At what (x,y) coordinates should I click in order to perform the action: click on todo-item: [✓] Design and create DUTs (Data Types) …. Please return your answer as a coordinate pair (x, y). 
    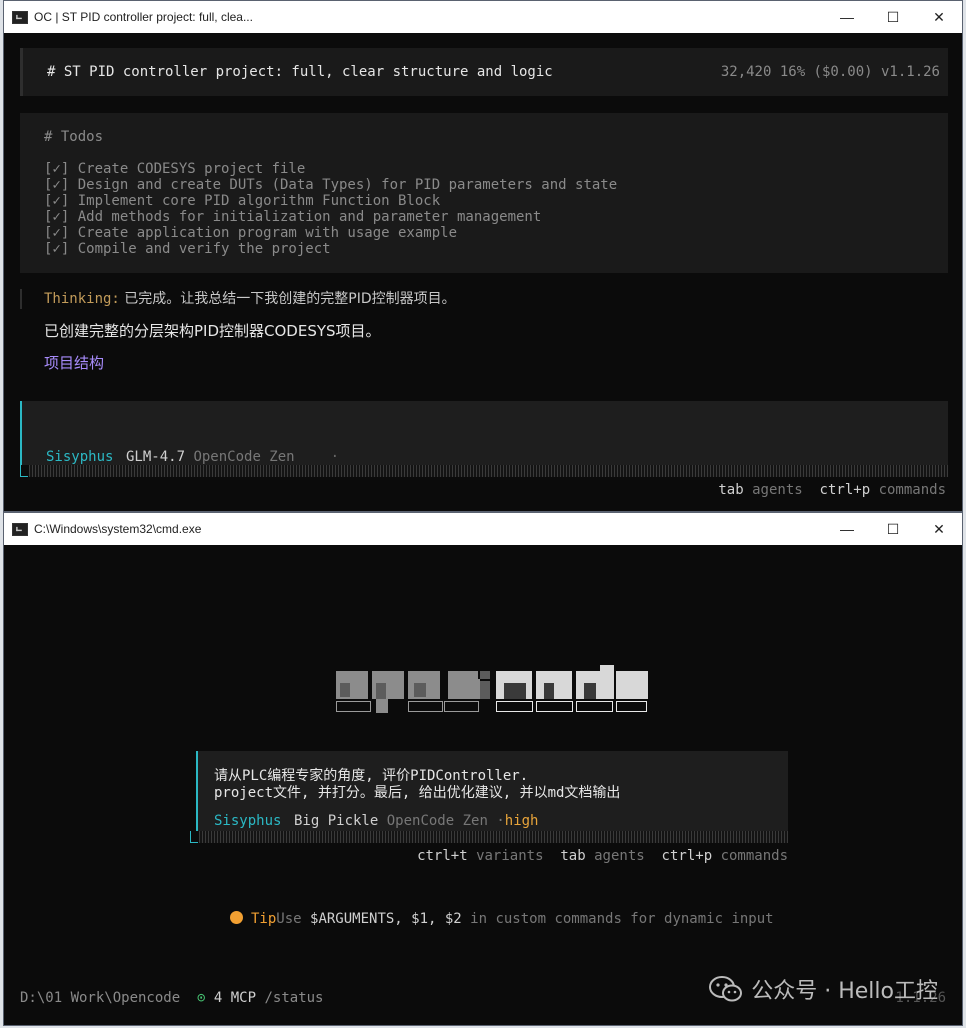
    Looking at the image, I should click on (331, 185).